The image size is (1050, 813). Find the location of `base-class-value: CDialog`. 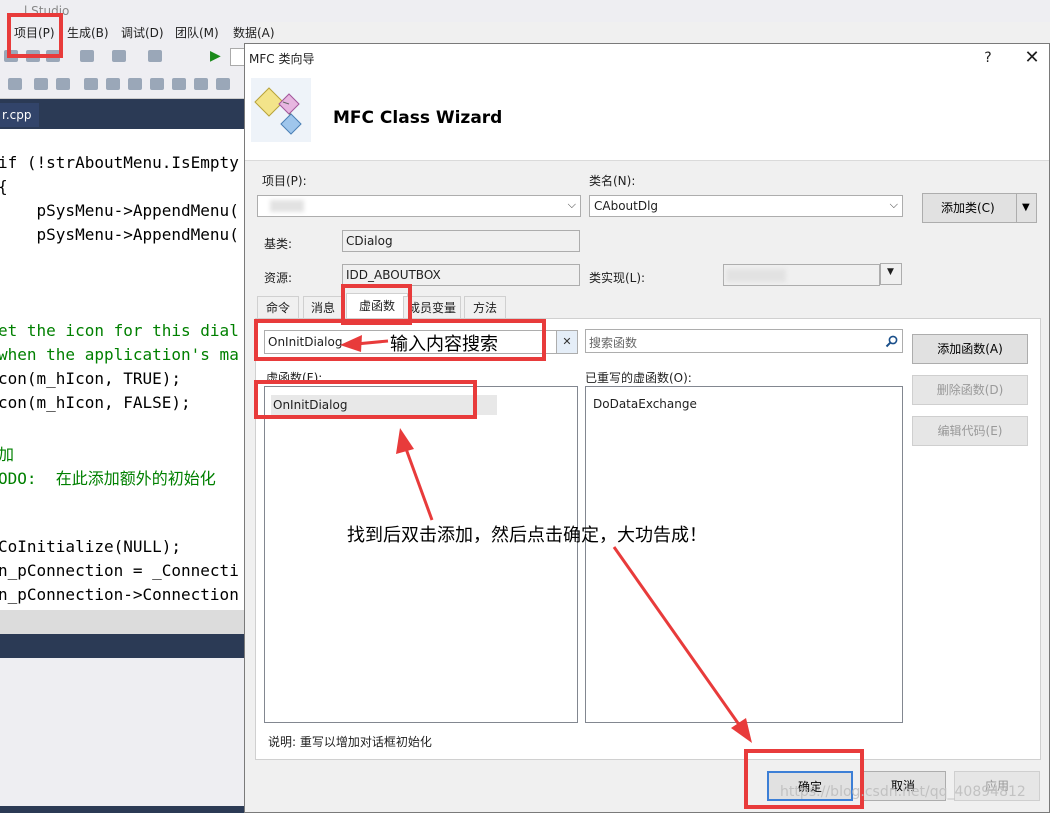

base-class-value: CDialog is located at coordinates (369, 241).